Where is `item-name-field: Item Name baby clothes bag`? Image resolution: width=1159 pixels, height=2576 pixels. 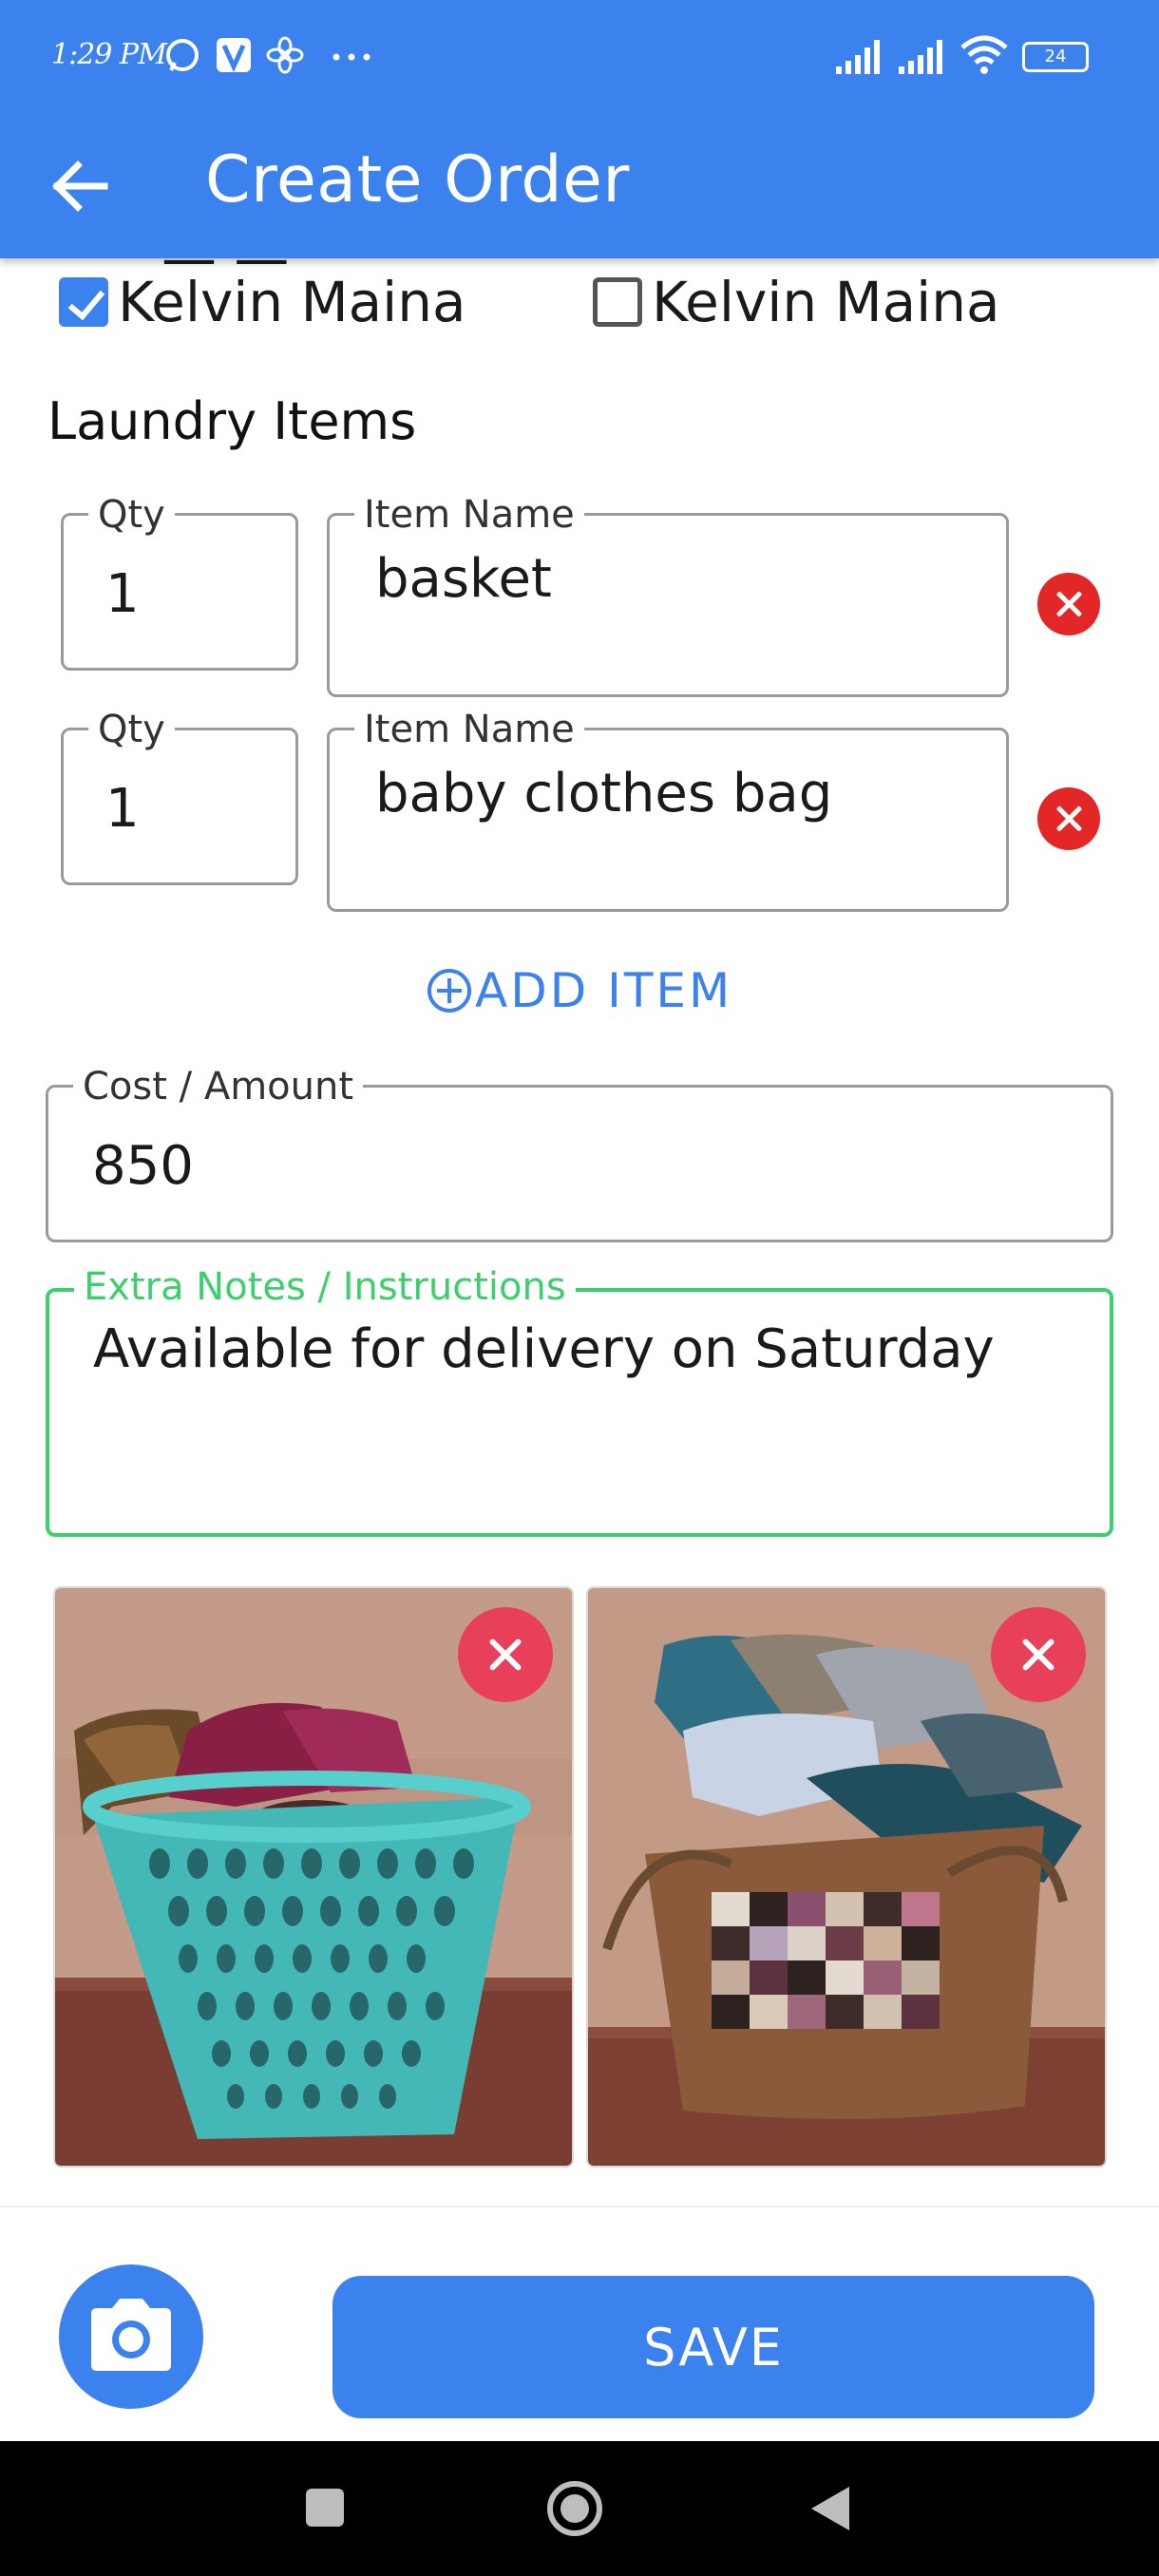
item-name-field: Item Name baby clothes bag is located at coordinates (668, 810).